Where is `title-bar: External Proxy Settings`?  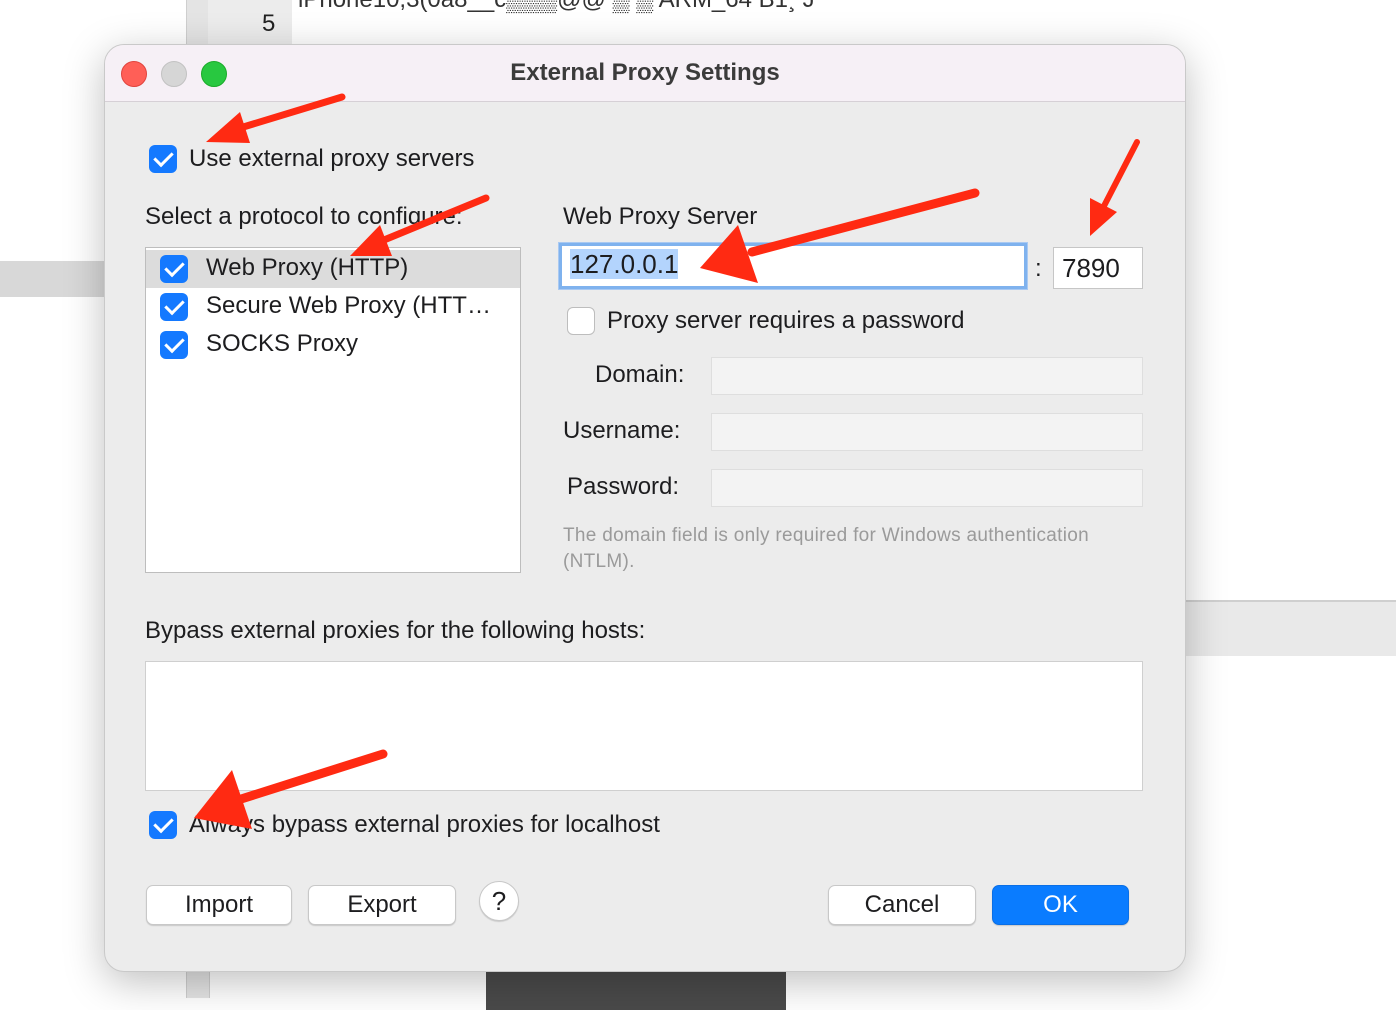 title-bar: External Proxy Settings is located at coordinates (645, 73).